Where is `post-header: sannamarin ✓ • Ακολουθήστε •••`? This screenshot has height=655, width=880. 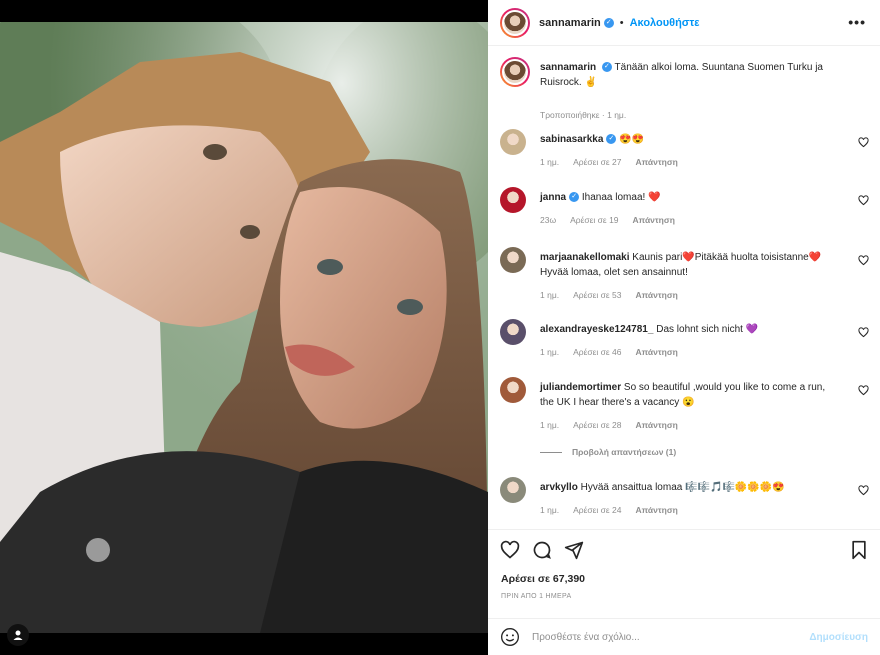
post-header: sannamarin ✓ • Ακολουθήστε ••• is located at coordinates (684, 23).